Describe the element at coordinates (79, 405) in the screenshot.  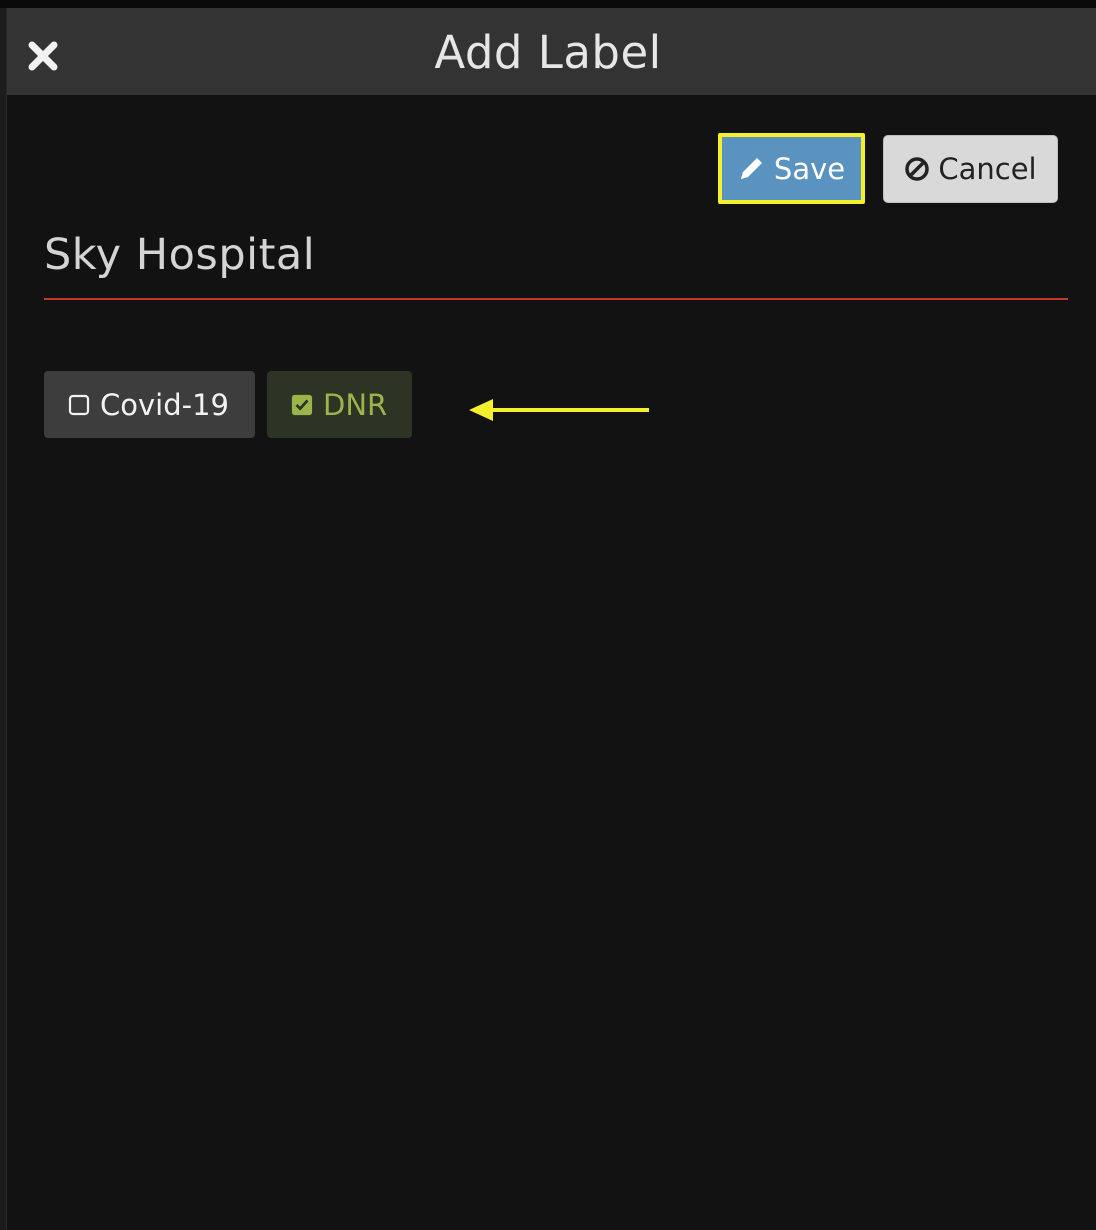
I see `checkbox-empty-icon` at that location.